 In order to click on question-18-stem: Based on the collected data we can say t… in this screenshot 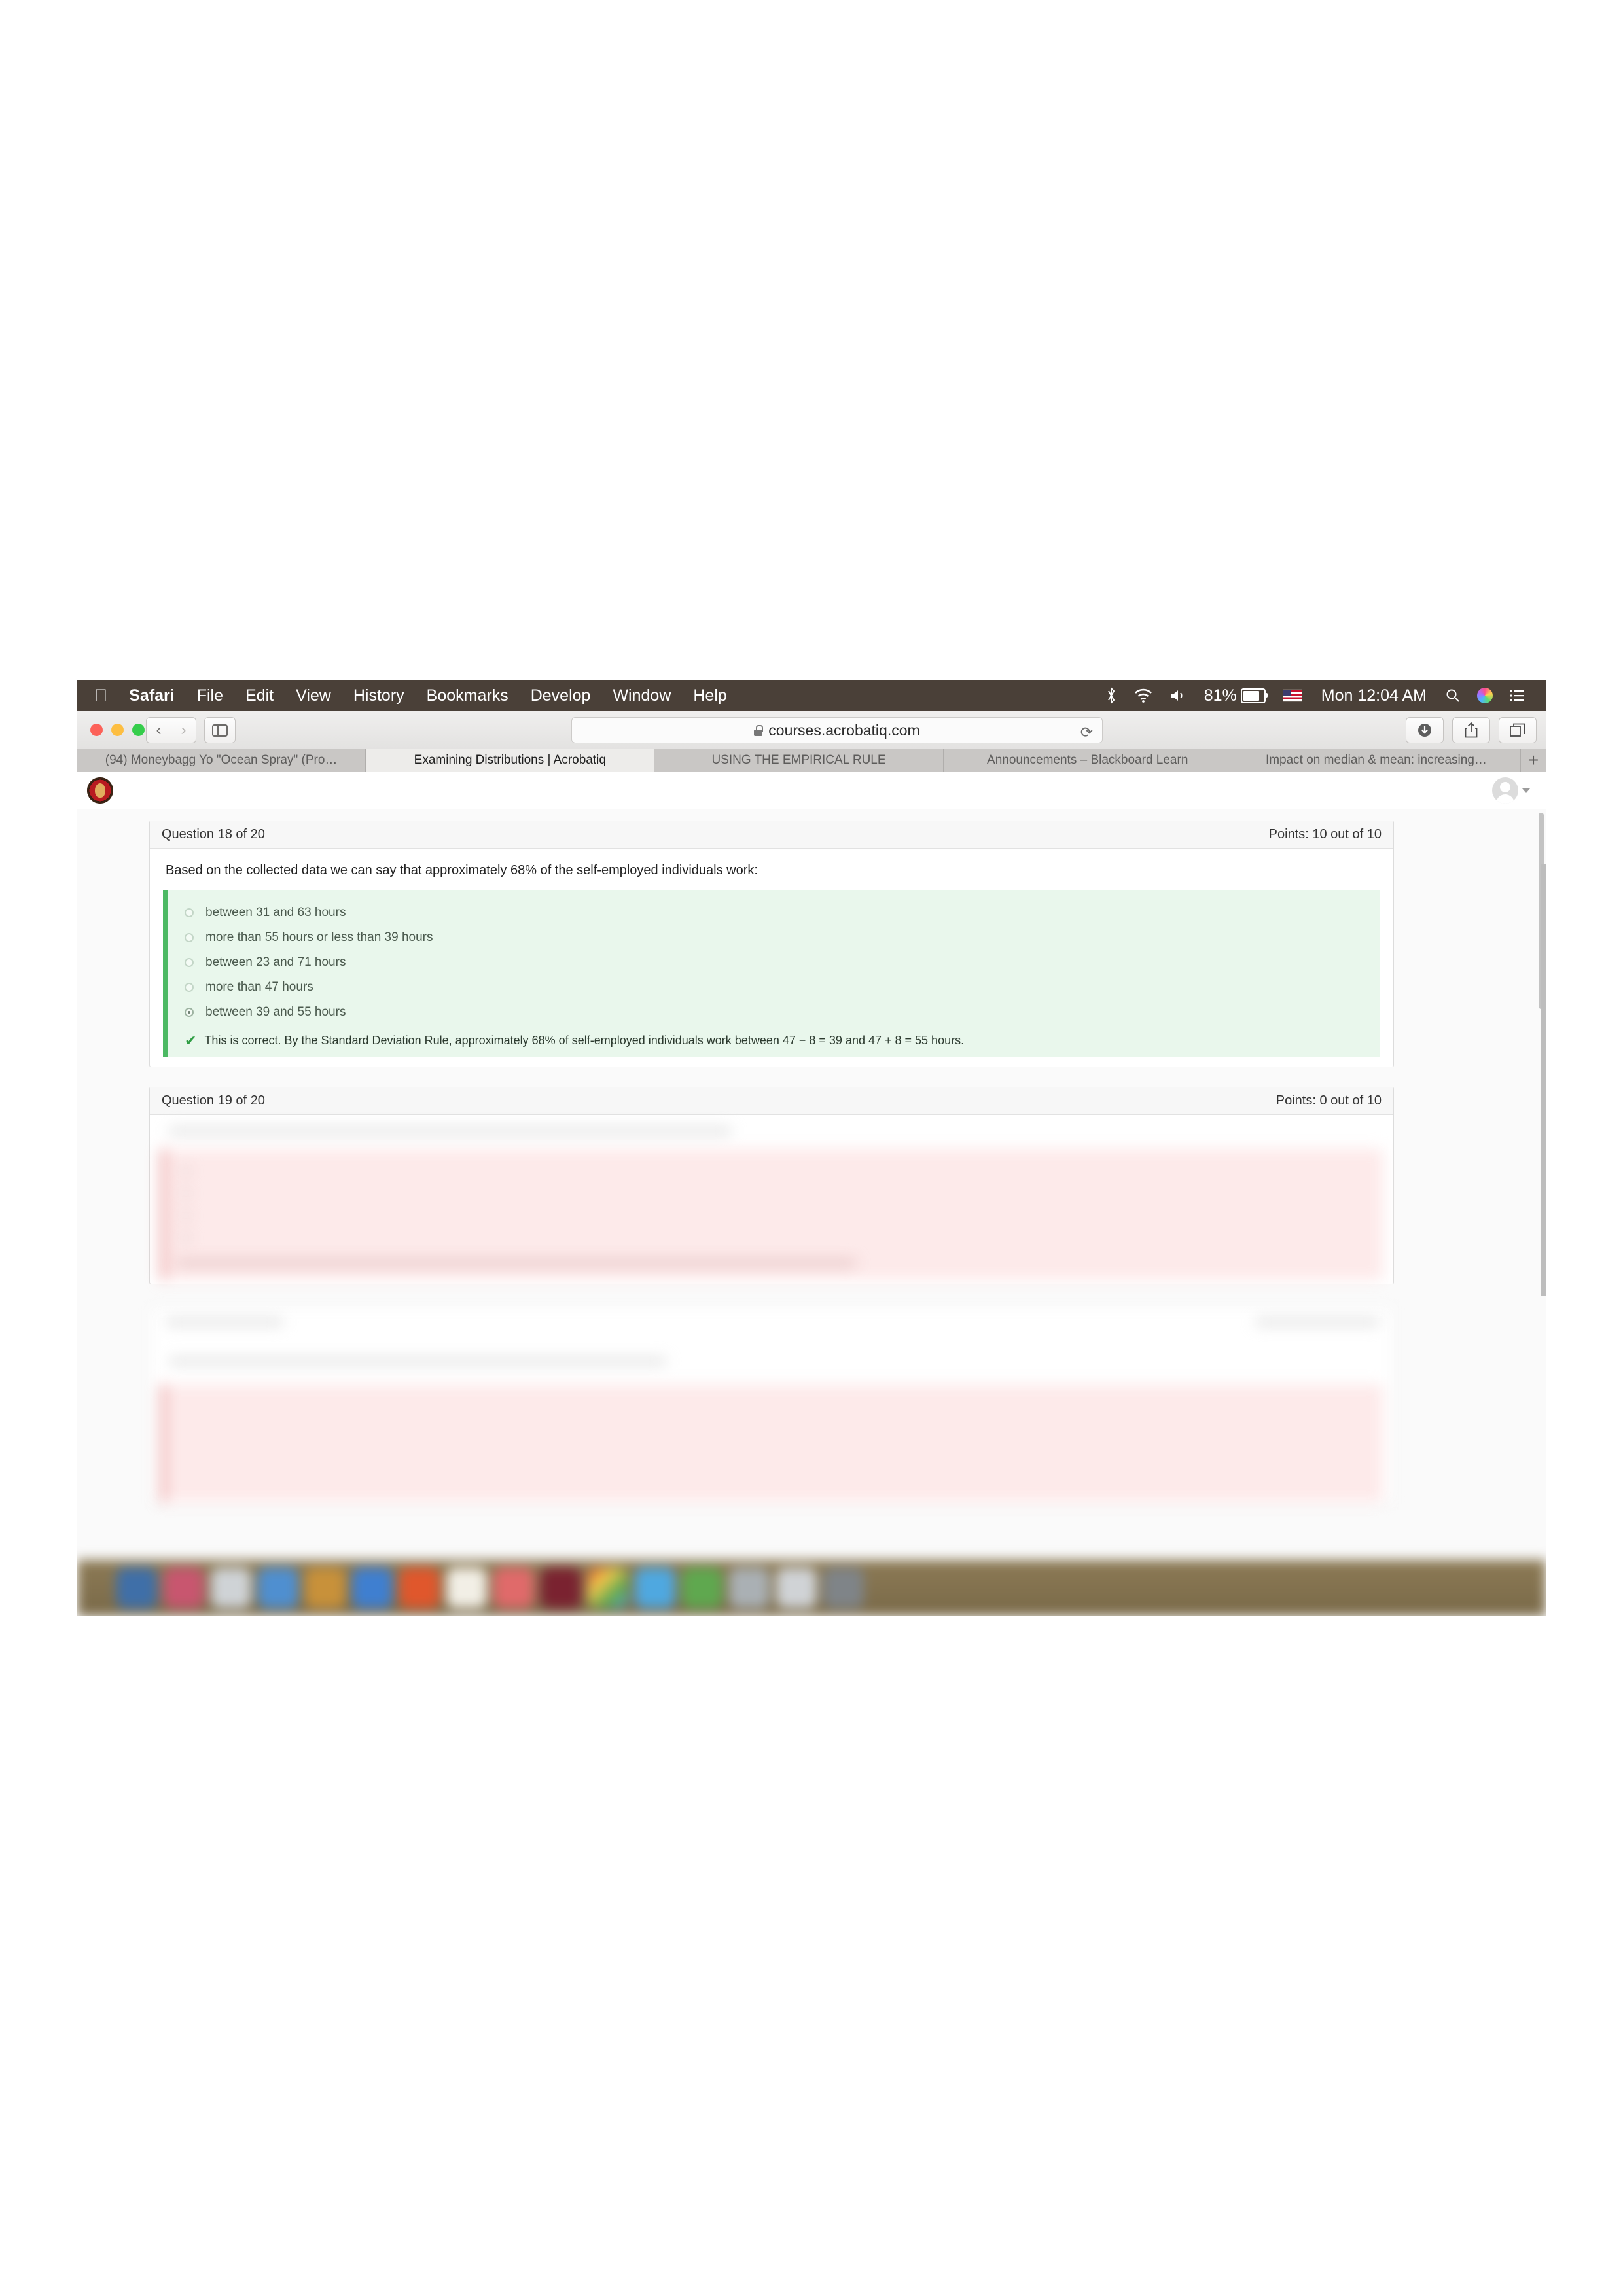, I will do `click(462, 870)`.